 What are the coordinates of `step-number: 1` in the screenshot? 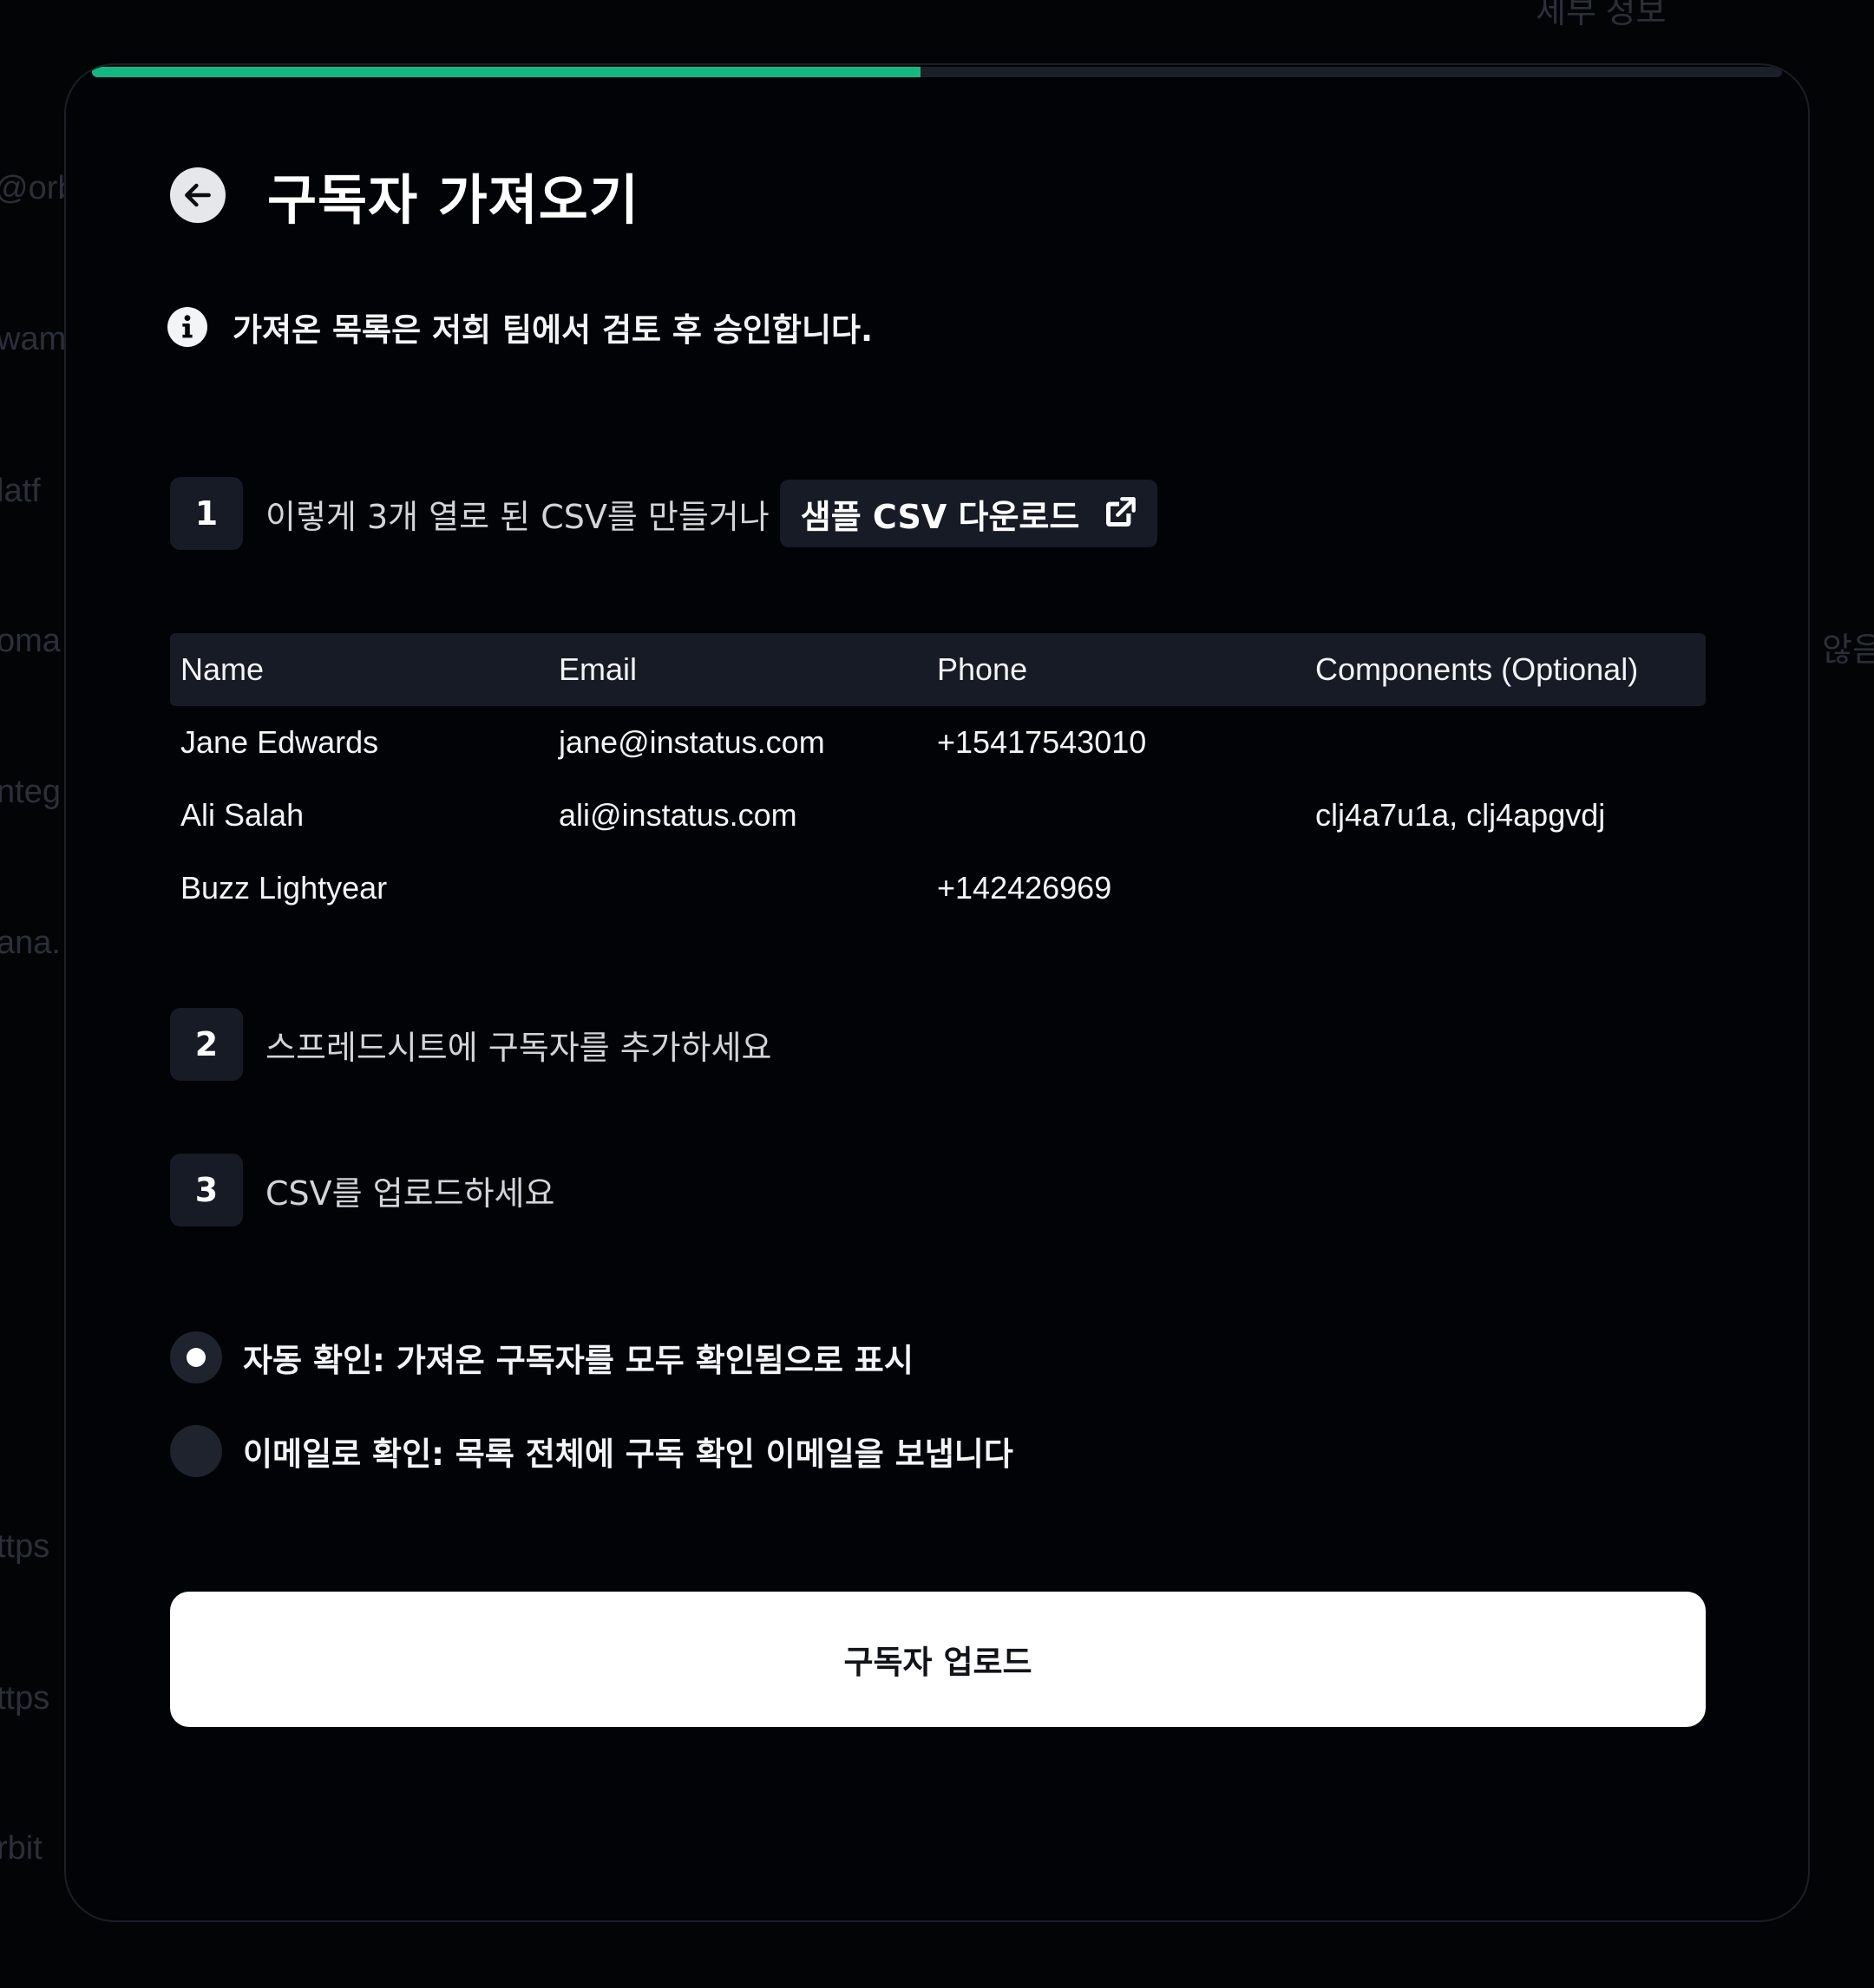 It's located at (206, 513).